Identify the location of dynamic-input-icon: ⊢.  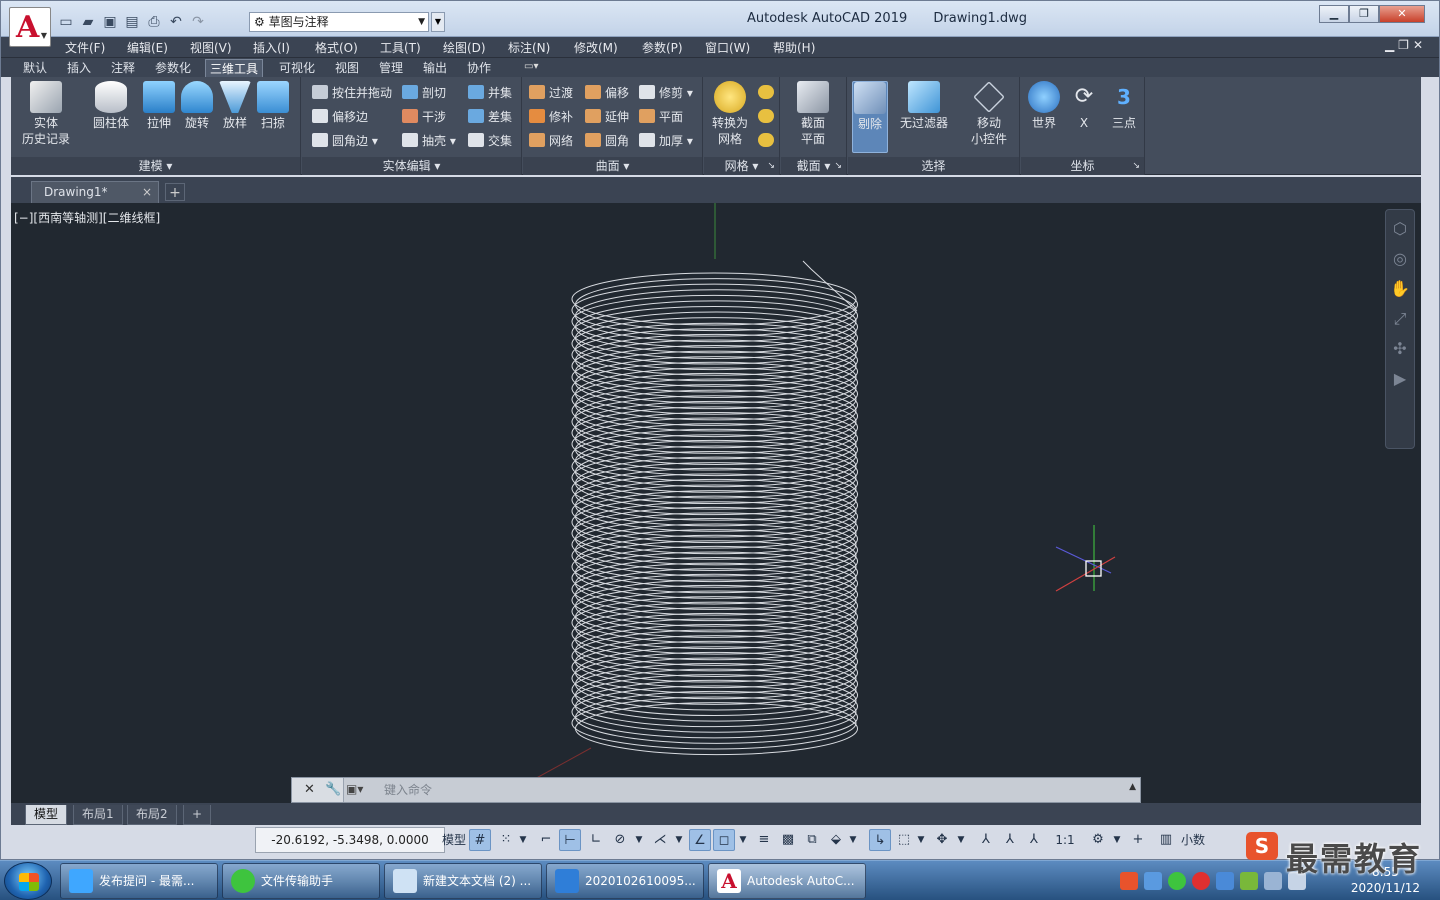
(570, 840).